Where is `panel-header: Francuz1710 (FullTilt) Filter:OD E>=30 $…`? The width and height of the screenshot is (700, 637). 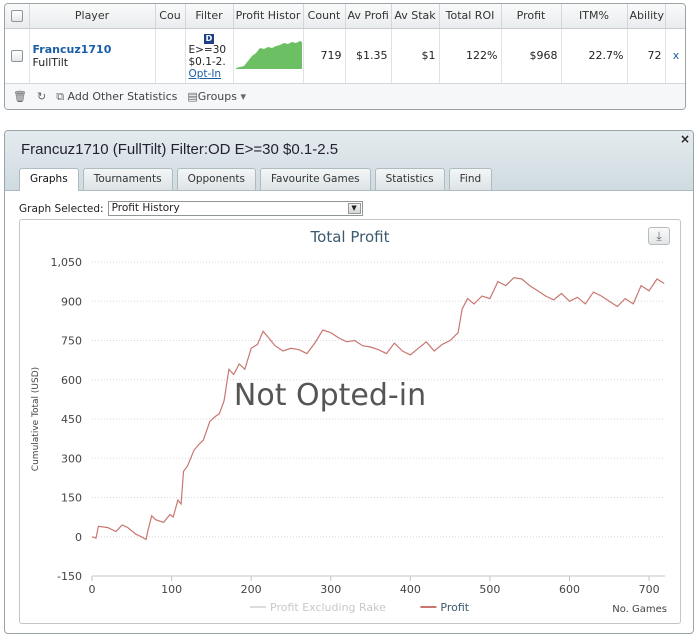
panel-header: Francuz1710 (FullTilt) Filter:OD E>=30 $… is located at coordinates (349, 161).